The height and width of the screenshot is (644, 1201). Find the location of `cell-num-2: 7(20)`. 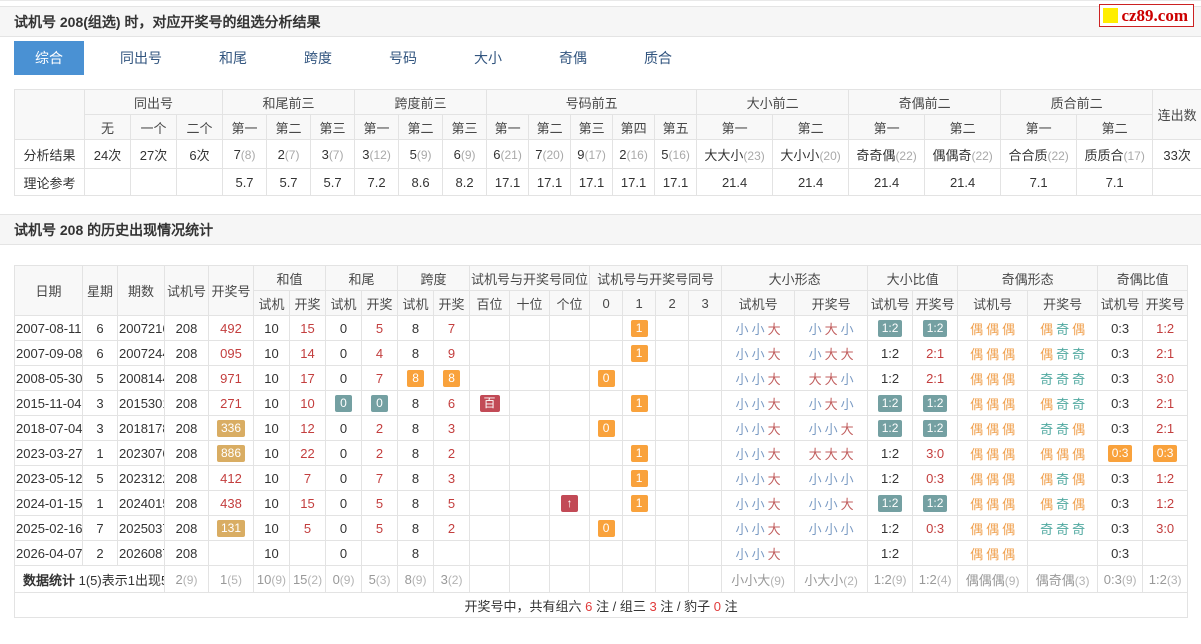

cell-num-2: 7(20) is located at coordinates (550, 154).